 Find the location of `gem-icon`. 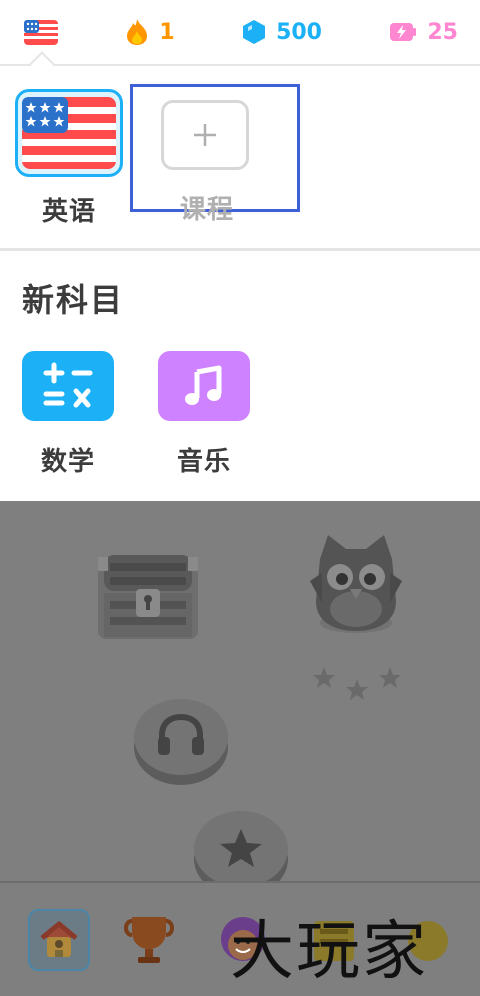

gem-icon is located at coordinates (254, 32).